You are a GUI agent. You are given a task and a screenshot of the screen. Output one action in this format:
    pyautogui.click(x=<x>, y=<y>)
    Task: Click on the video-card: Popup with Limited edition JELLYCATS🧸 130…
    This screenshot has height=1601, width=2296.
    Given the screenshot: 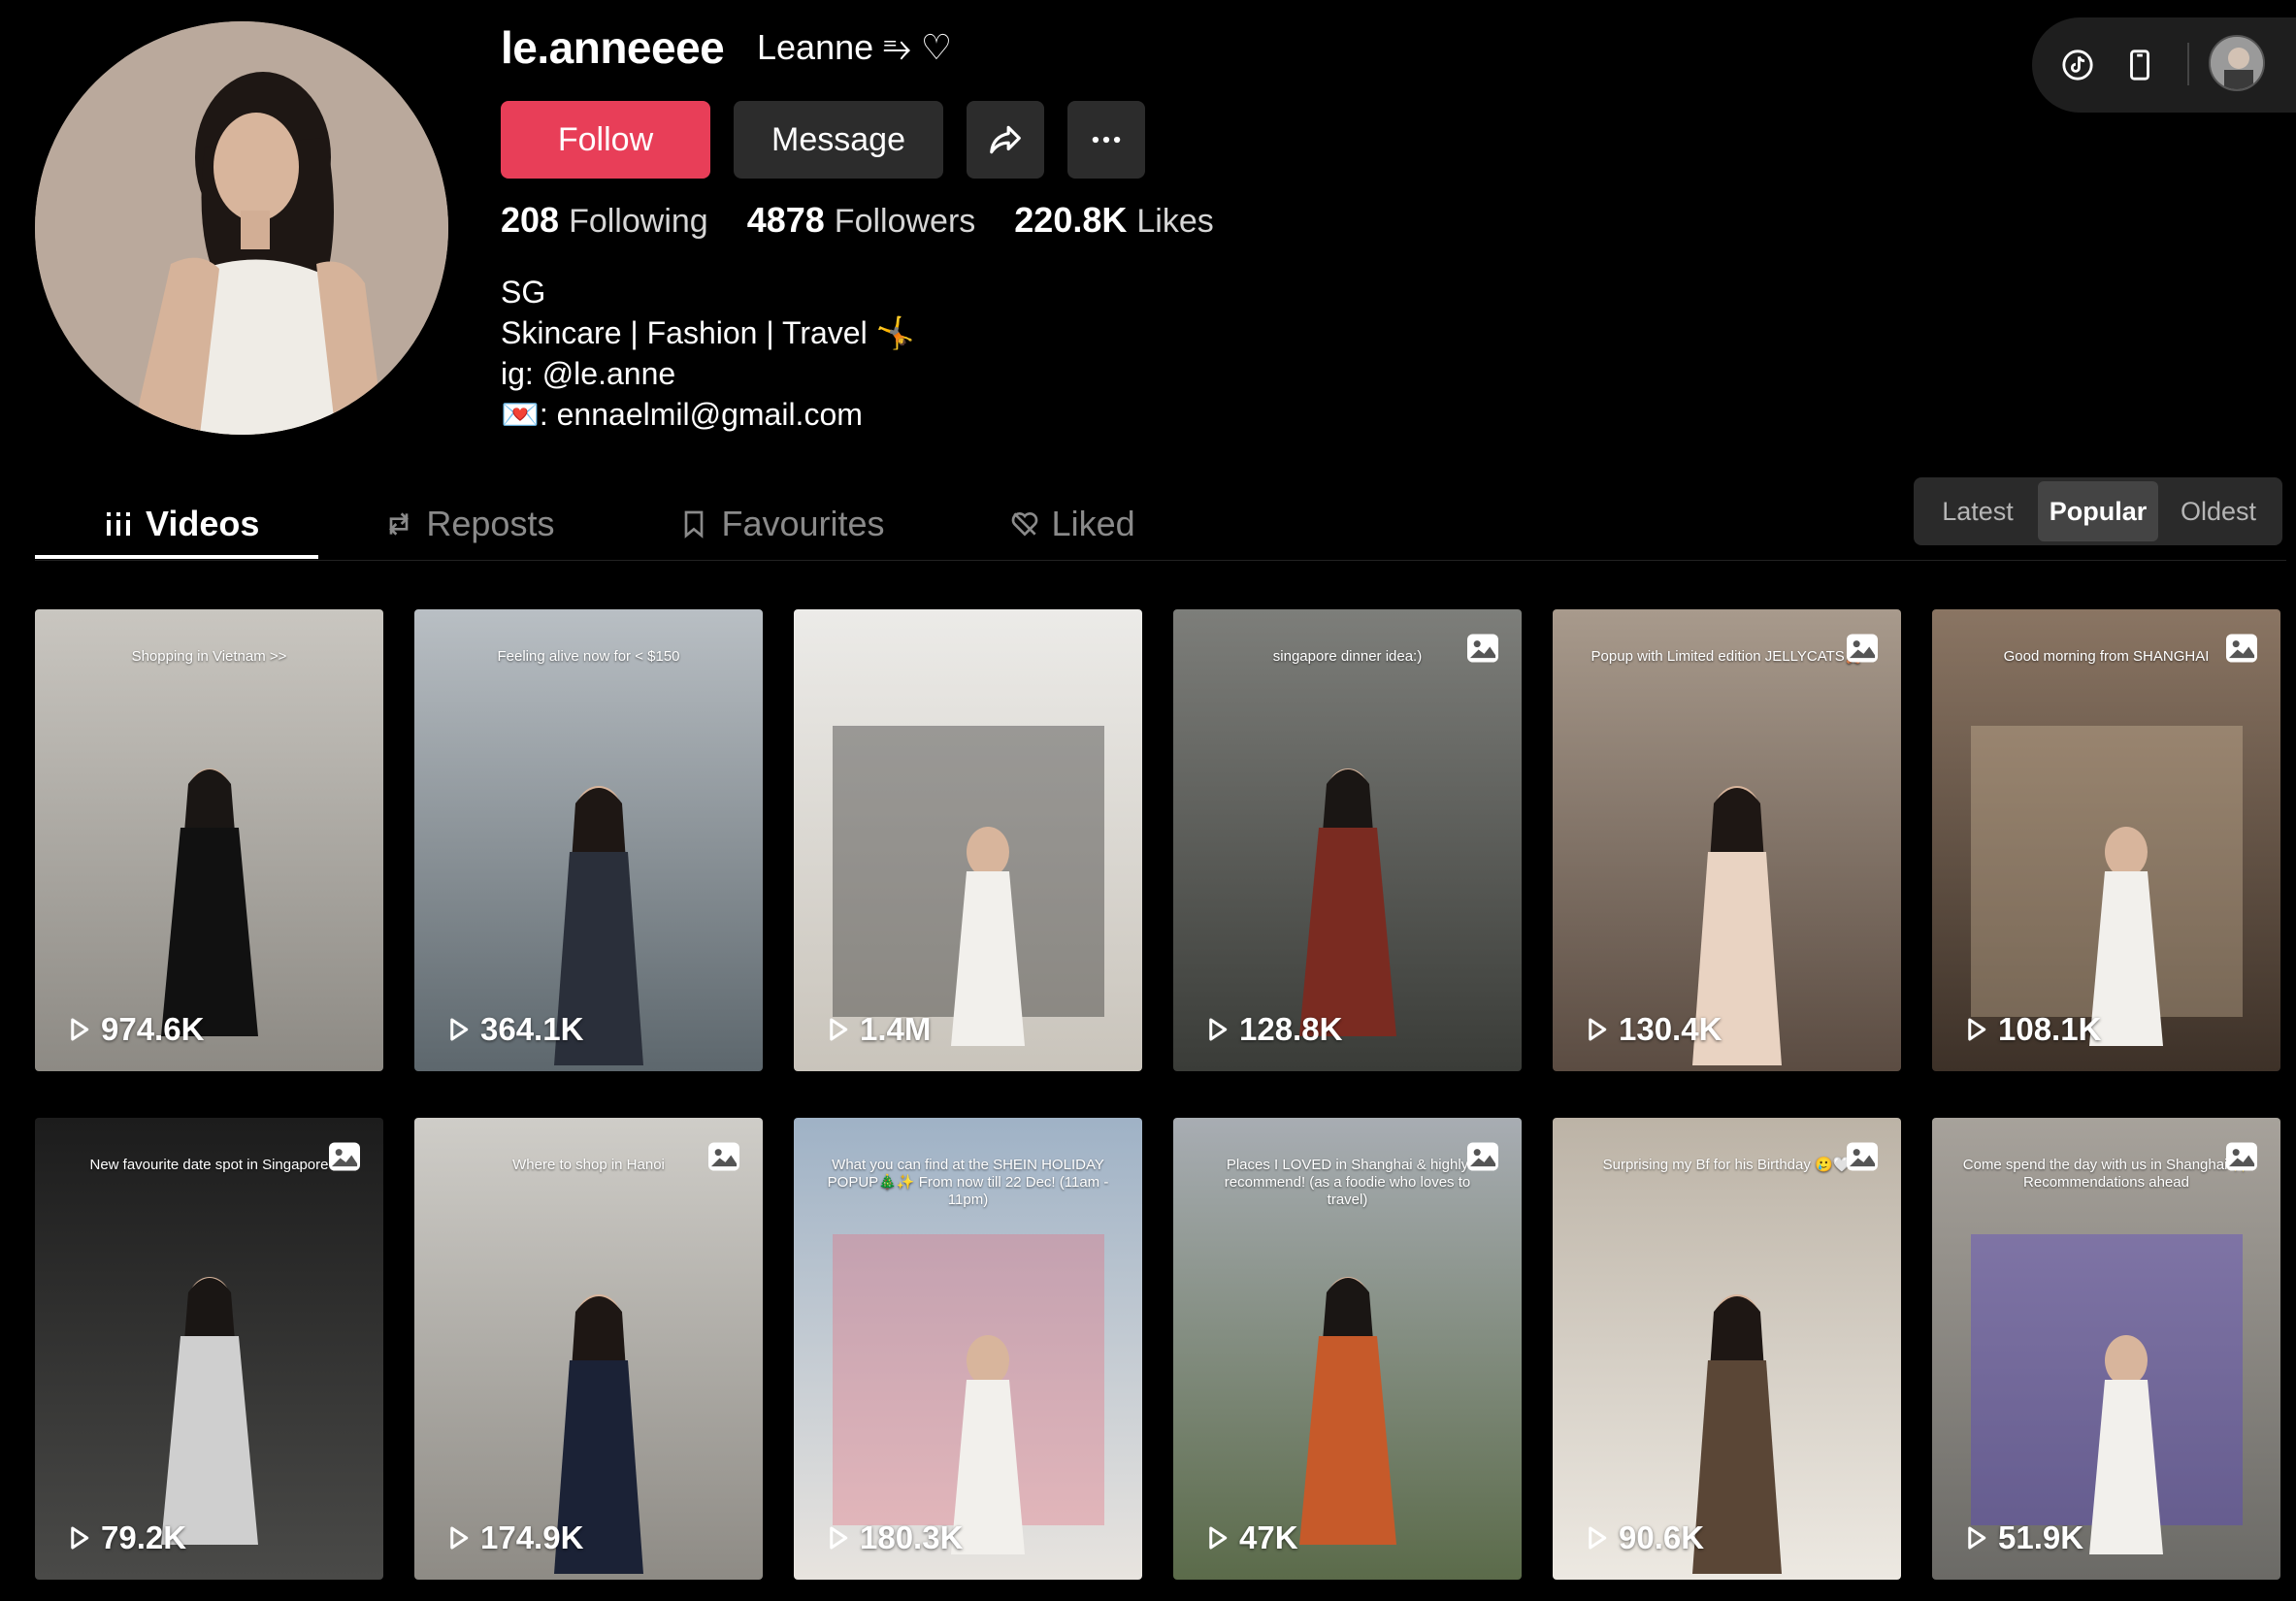 What is the action you would take?
    pyautogui.click(x=1727, y=840)
    